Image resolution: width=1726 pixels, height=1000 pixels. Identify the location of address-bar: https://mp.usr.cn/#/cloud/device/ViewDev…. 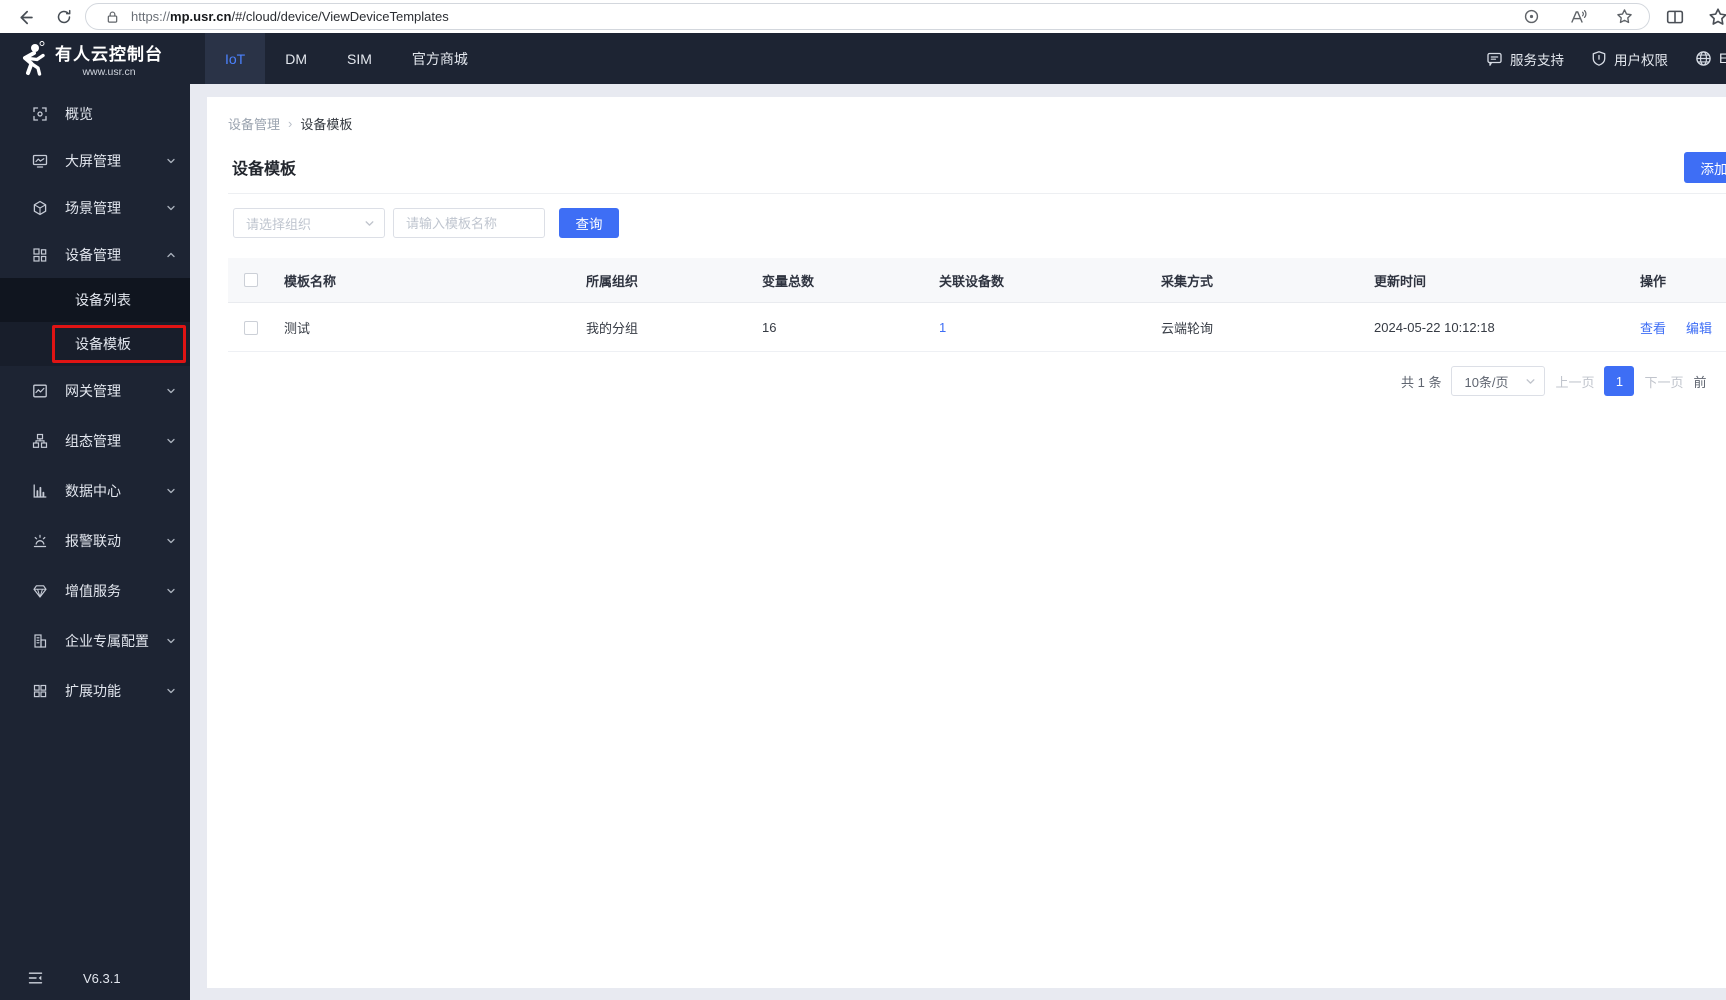
(867, 16).